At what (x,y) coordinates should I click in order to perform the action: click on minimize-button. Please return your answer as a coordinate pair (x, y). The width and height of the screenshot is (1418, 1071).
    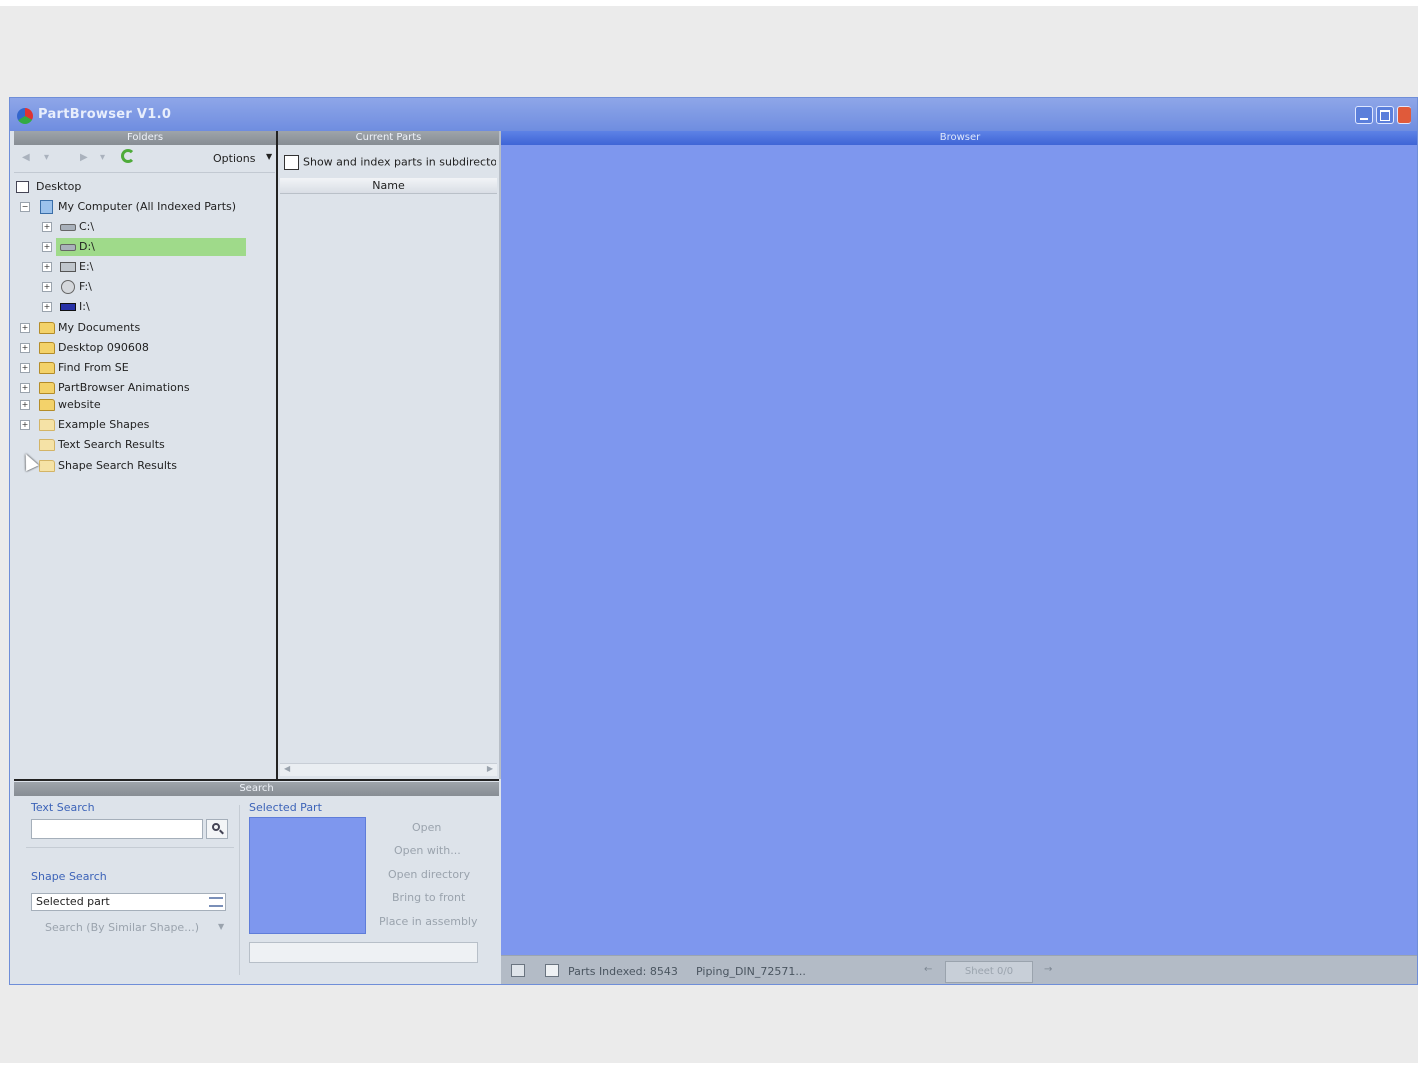
    Looking at the image, I should click on (1364, 115).